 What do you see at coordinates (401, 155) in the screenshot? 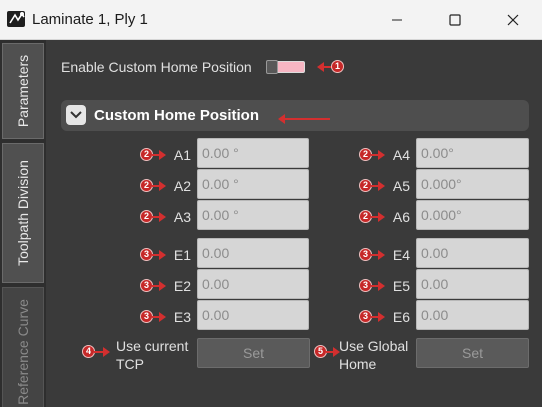
I see `axis-label: A4` at bounding box center [401, 155].